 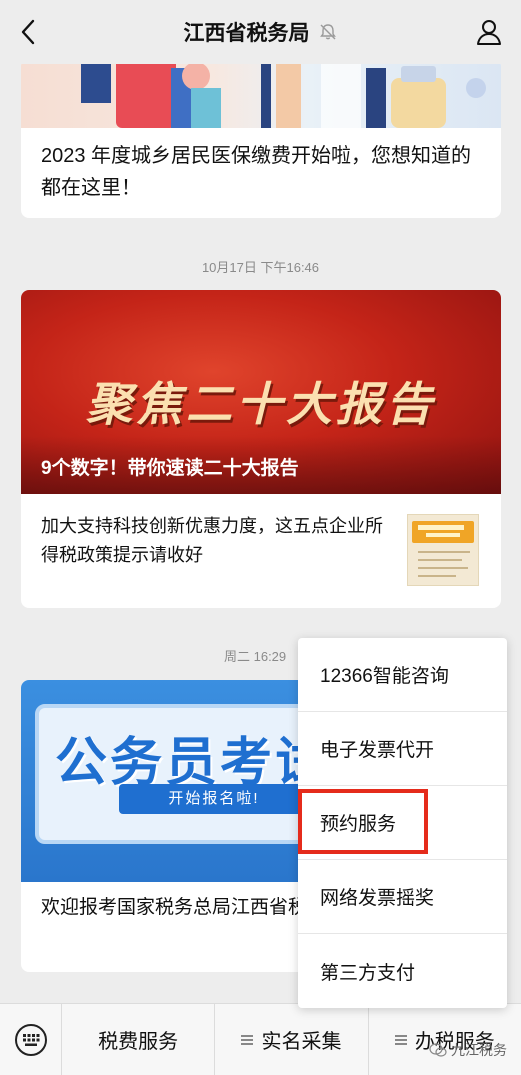 I want to click on back-button, so click(x=28, y=32).